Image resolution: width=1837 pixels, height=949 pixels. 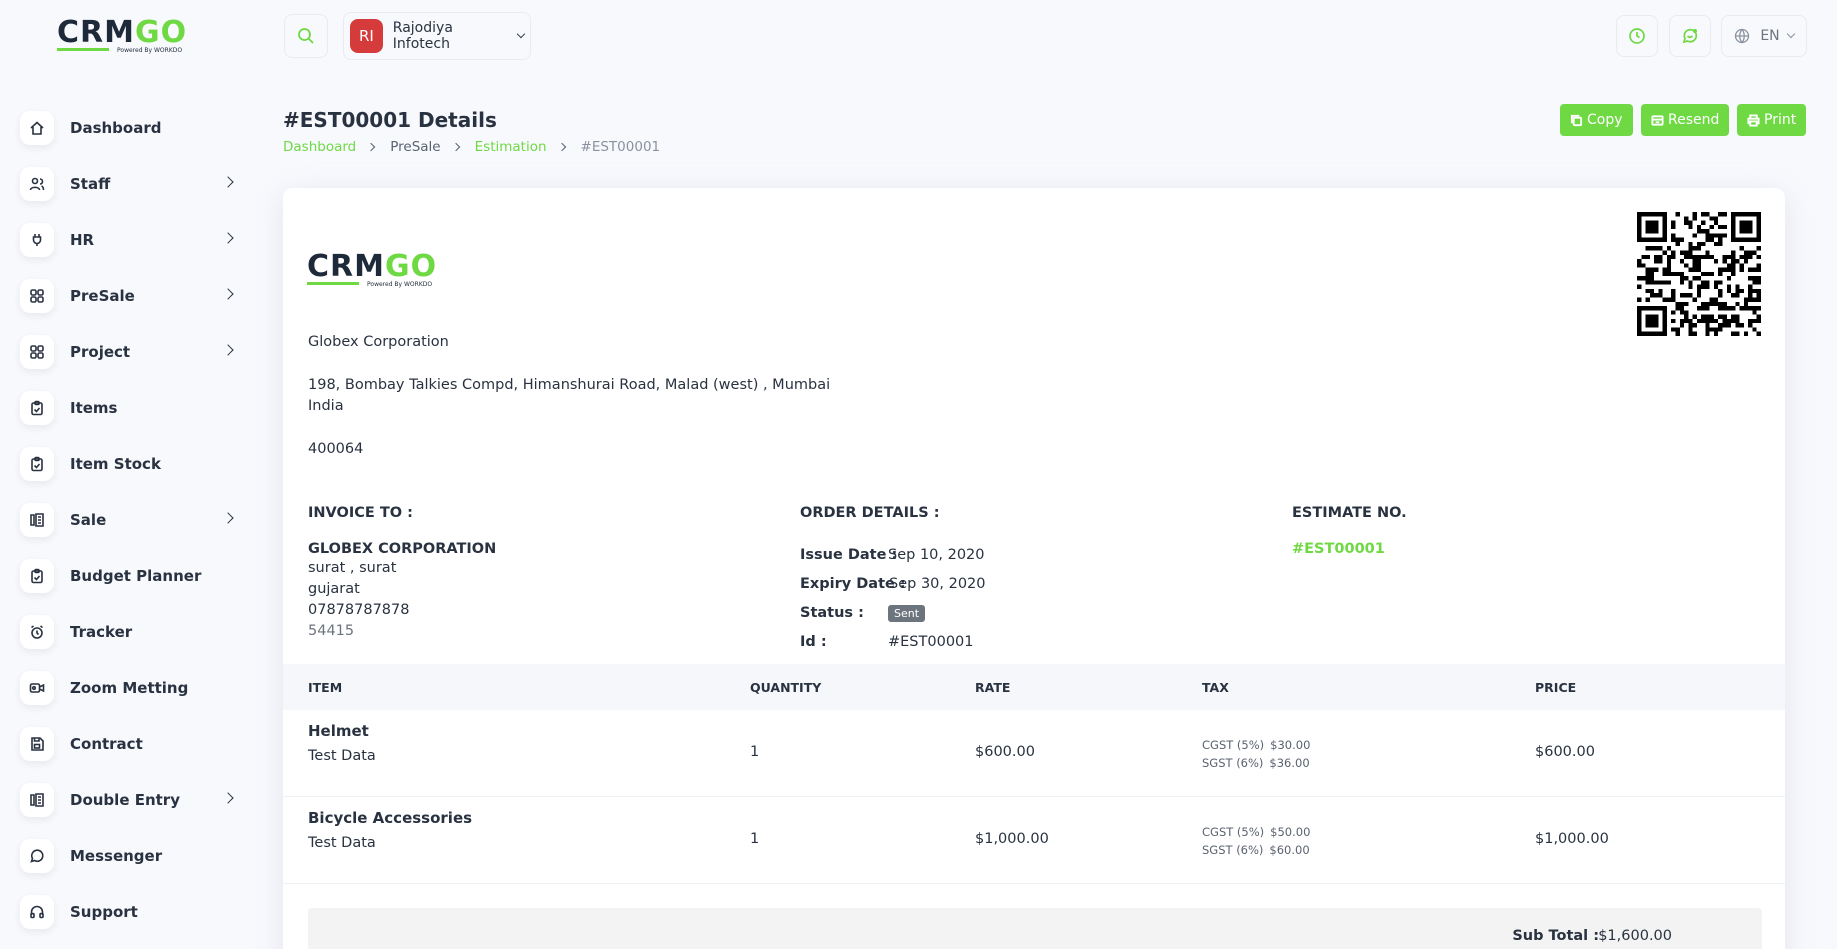 What do you see at coordinates (1555, 936) in the screenshot?
I see `subtotal-label: Sub Total :` at bounding box center [1555, 936].